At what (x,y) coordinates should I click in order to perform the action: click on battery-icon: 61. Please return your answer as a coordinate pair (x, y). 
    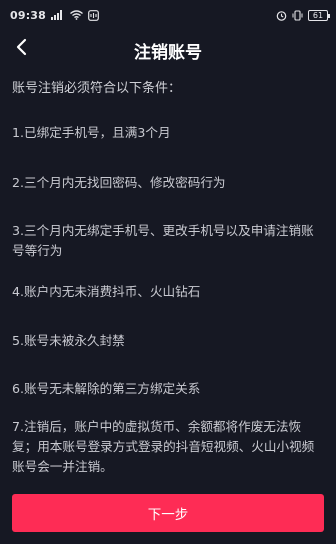
    Looking at the image, I should click on (319, 15).